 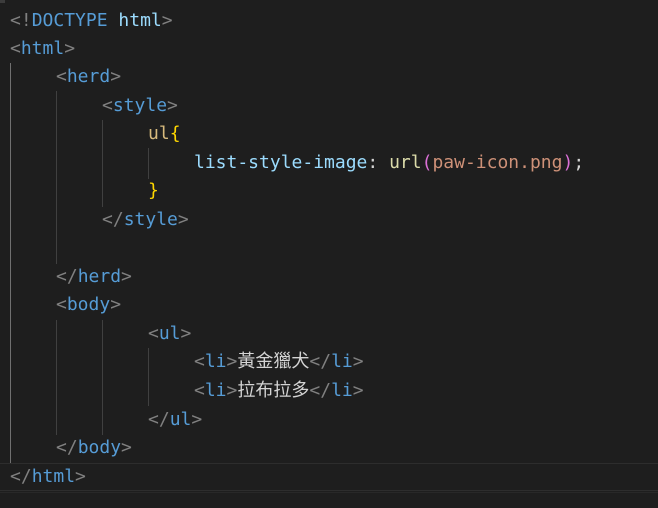 What do you see at coordinates (329, 477) in the screenshot?
I see `current-line-highlight` at bounding box center [329, 477].